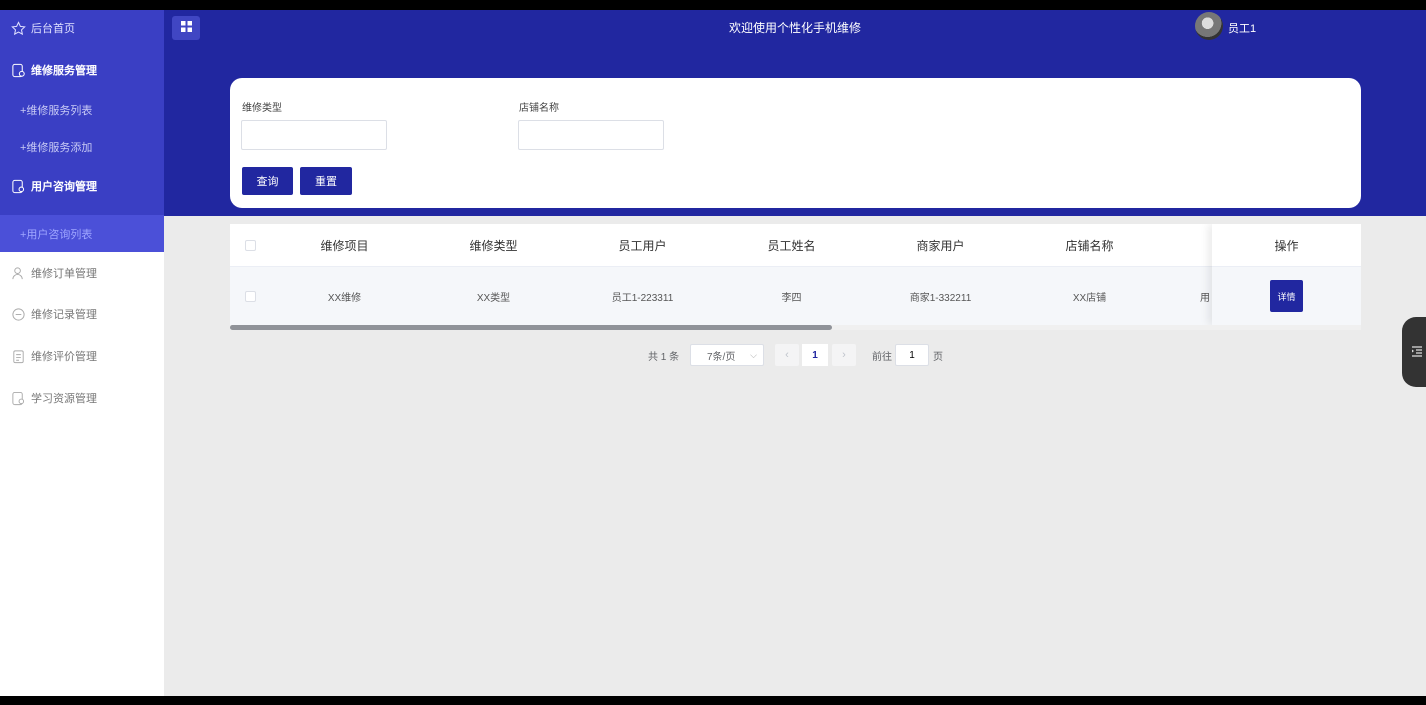 This screenshot has height=705, width=1426. Describe the element at coordinates (1417, 352) in the screenshot. I see `list-indent-icon` at that location.